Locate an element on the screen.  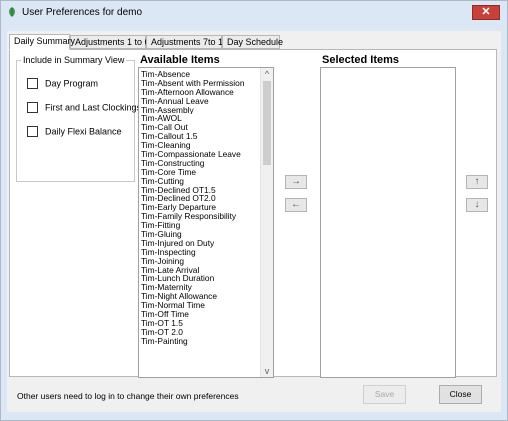
list-item: Tim-Off Time is located at coordinates (200, 314).